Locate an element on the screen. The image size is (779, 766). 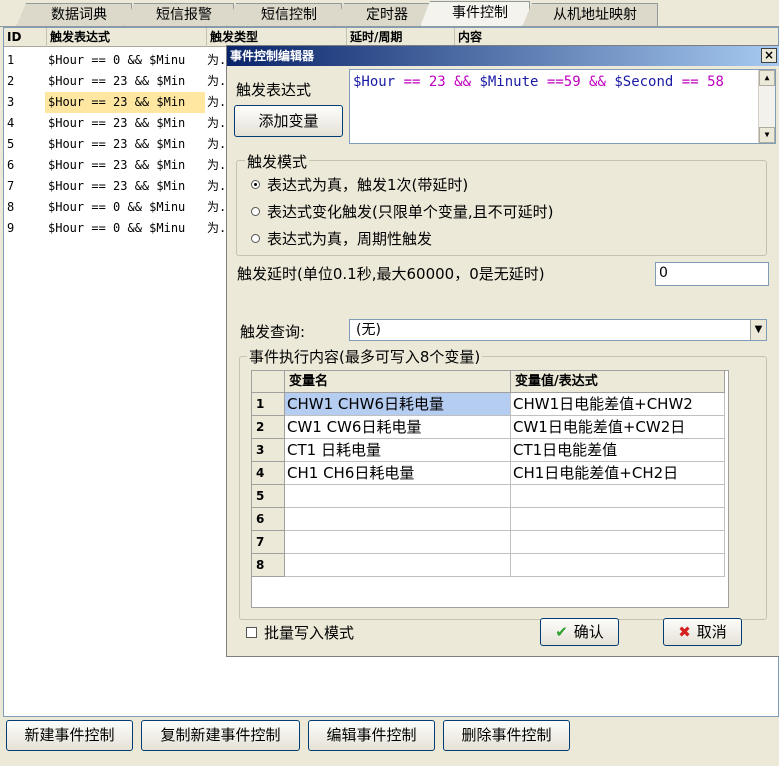
ok-button: ✔ 确认 is located at coordinates (579, 632).